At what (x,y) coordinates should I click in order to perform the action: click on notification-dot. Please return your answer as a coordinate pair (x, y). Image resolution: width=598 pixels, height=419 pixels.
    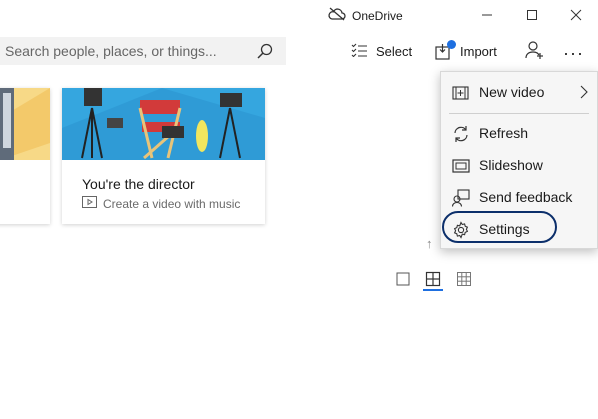
    Looking at the image, I should click on (451, 44).